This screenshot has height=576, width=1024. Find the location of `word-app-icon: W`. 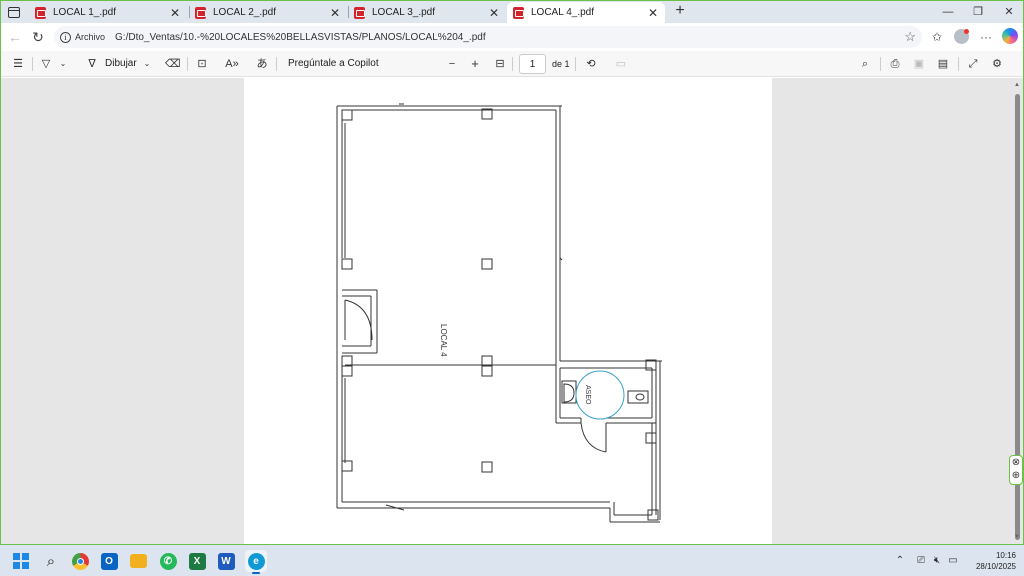

word-app-icon: W is located at coordinates (226, 561).